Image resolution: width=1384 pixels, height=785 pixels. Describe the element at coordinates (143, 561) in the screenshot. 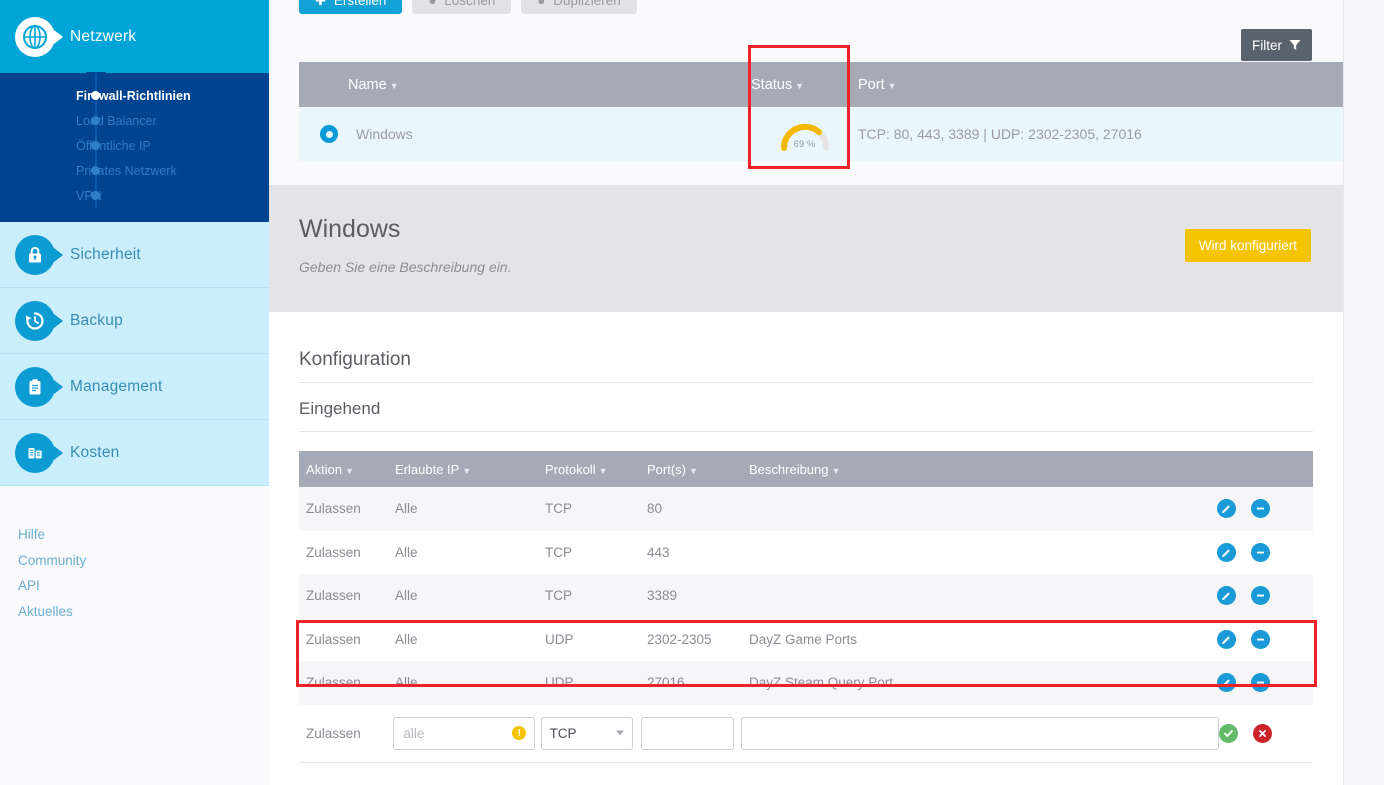

I see `sidebar-link-community: Community` at that location.